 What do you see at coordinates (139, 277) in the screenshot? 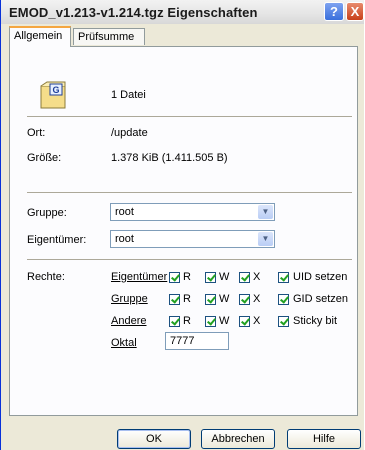
I see `rights-owner-label: Eigentümer` at bounding box center [139, 277].